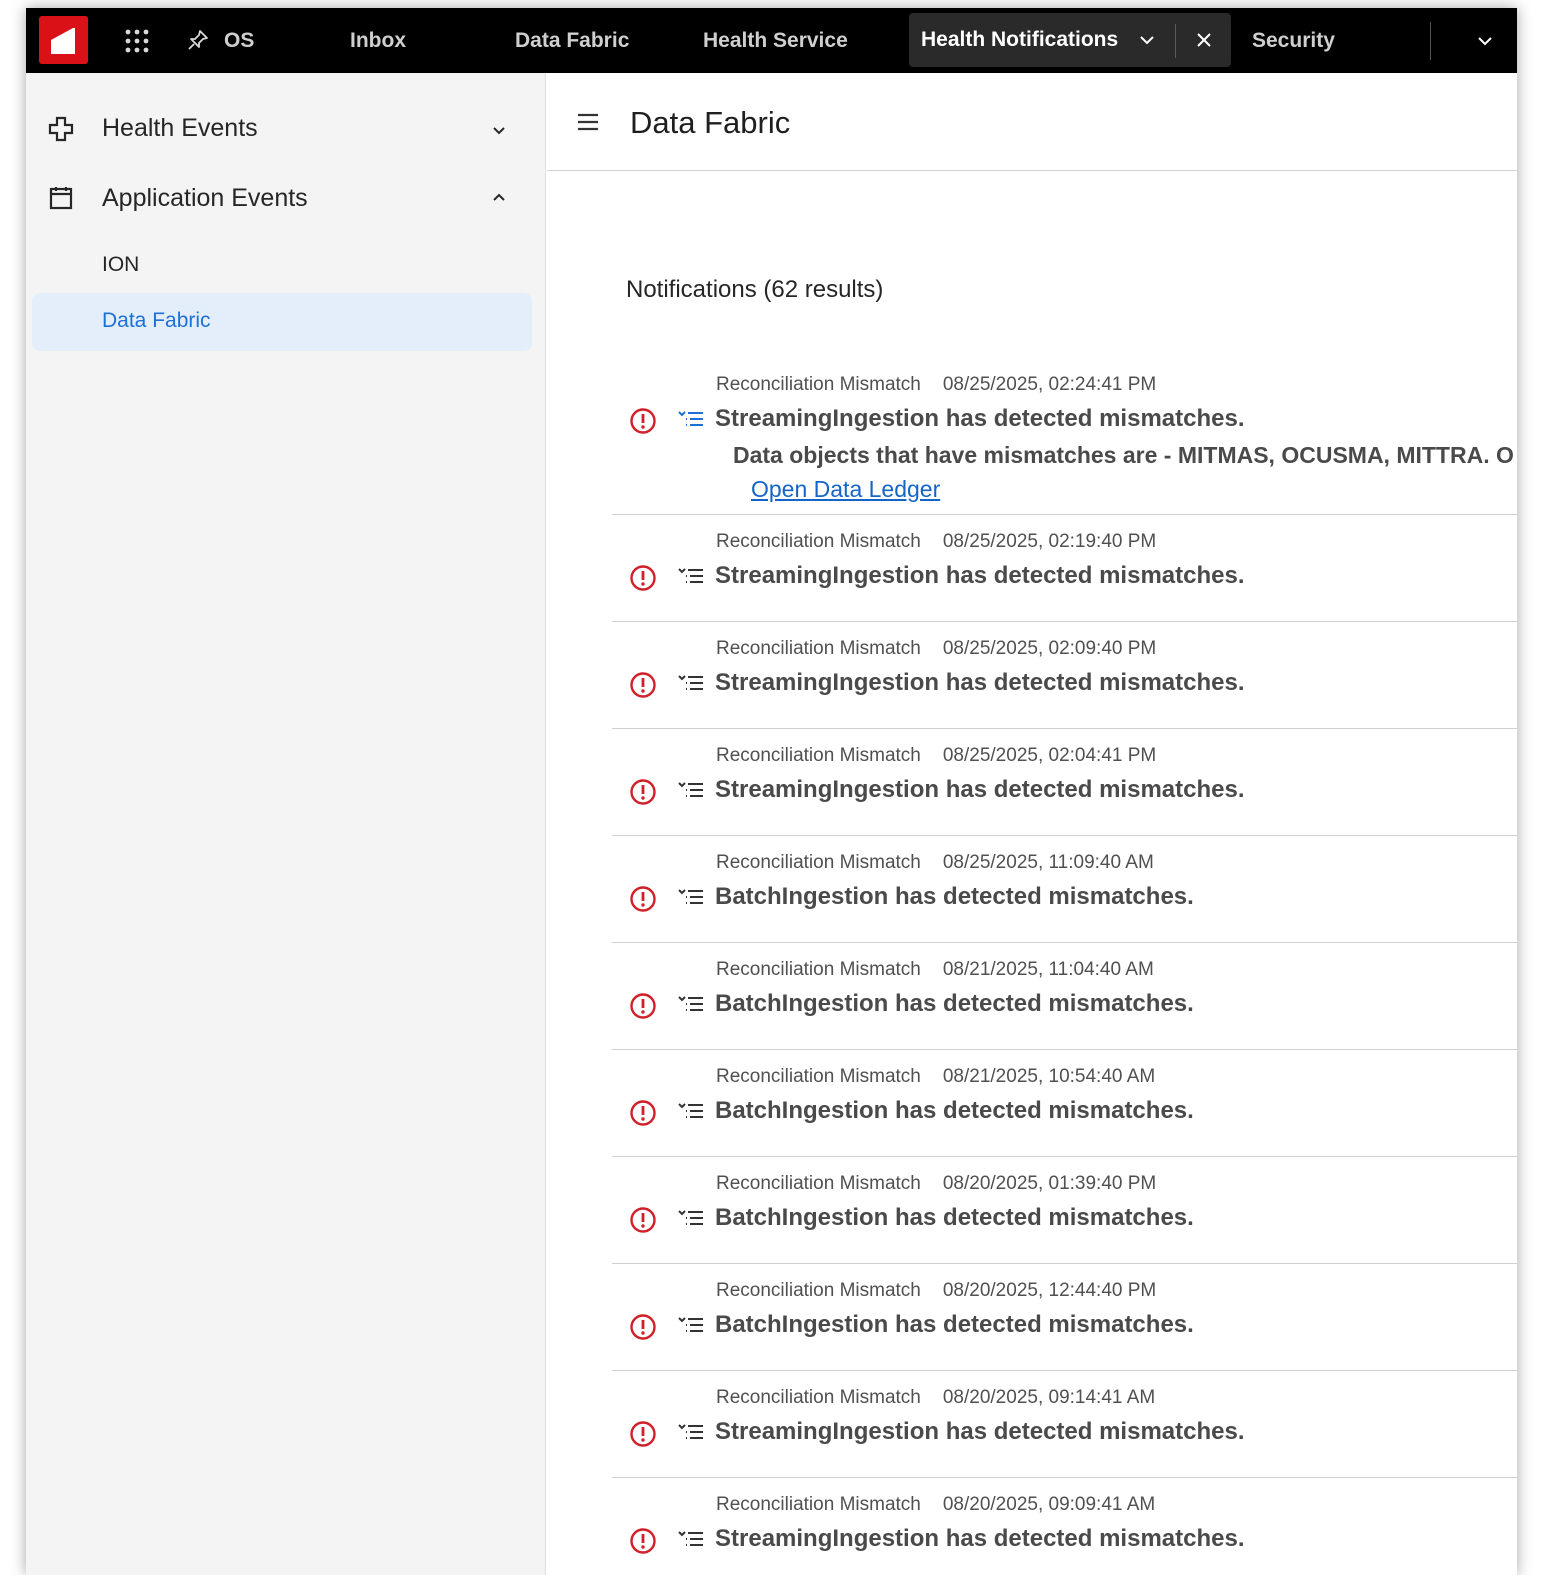  I want to click on page-header: Data Fabric, so click(1032, 122).